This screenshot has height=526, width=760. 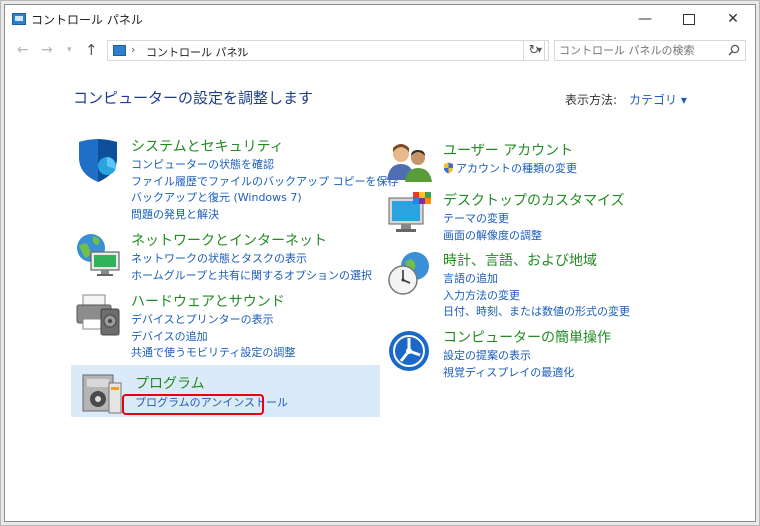 What do you see at coordinates (98, 254) in the screenshot?
I see `network-globe-icon` at bounding box center [98, 254].